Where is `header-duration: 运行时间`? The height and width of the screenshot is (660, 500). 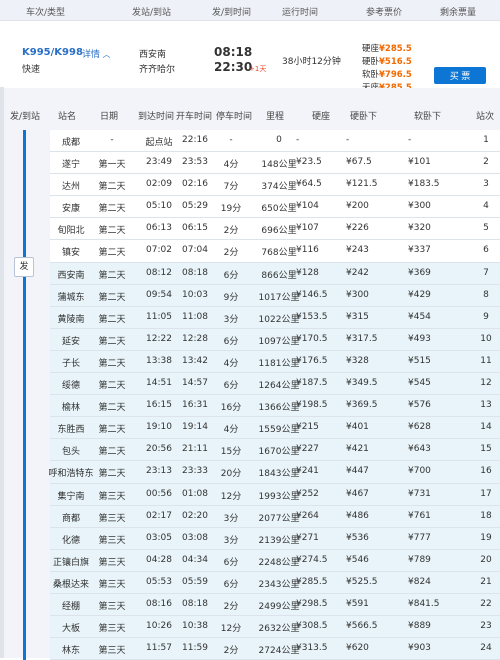
header-duration: 运行时间 is located at coordinates (300, 13).